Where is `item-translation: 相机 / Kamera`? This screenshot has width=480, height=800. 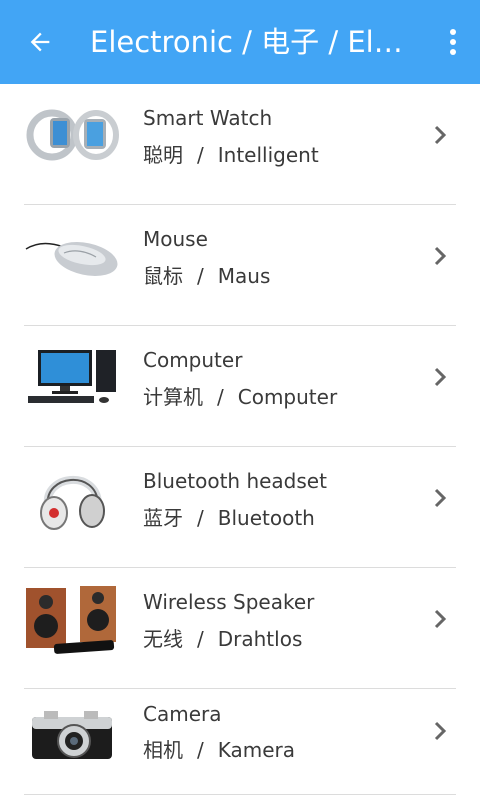
item-translation: 相机 / Kamera is located at coordinates (219, 748).